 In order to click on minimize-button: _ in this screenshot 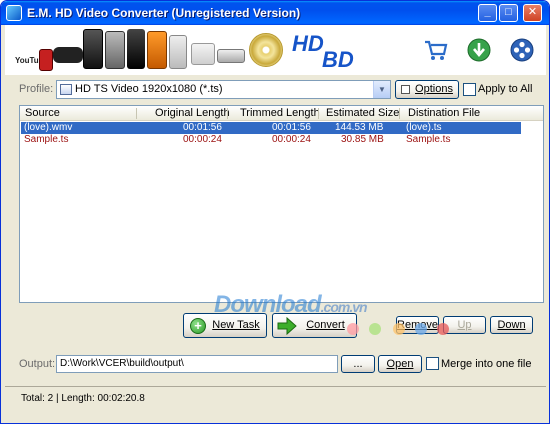, I will do `click(487, 13)`.